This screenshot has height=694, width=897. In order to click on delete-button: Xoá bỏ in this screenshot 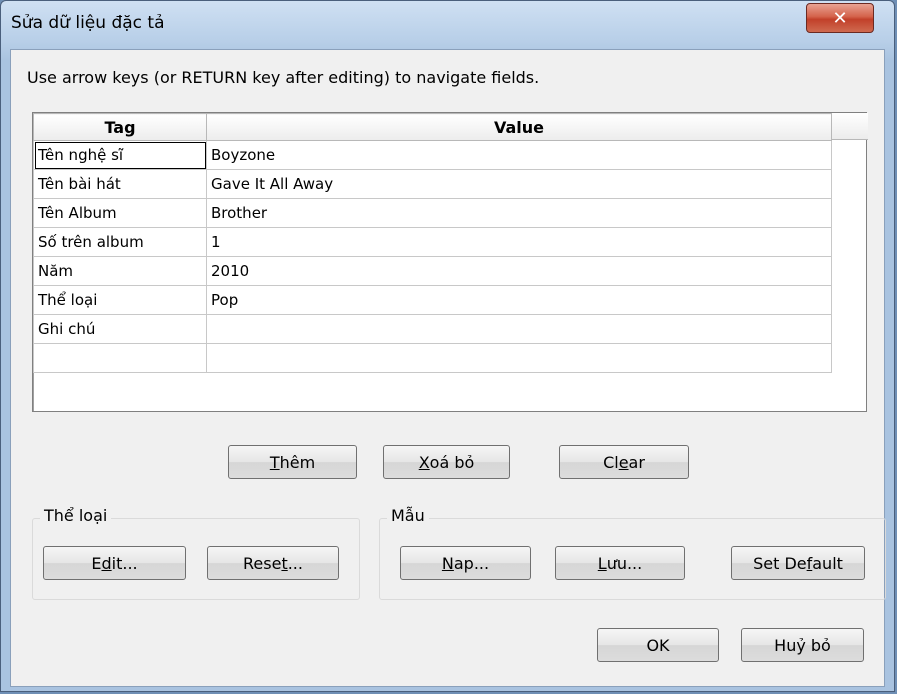, I will do `click(446, 462)`.